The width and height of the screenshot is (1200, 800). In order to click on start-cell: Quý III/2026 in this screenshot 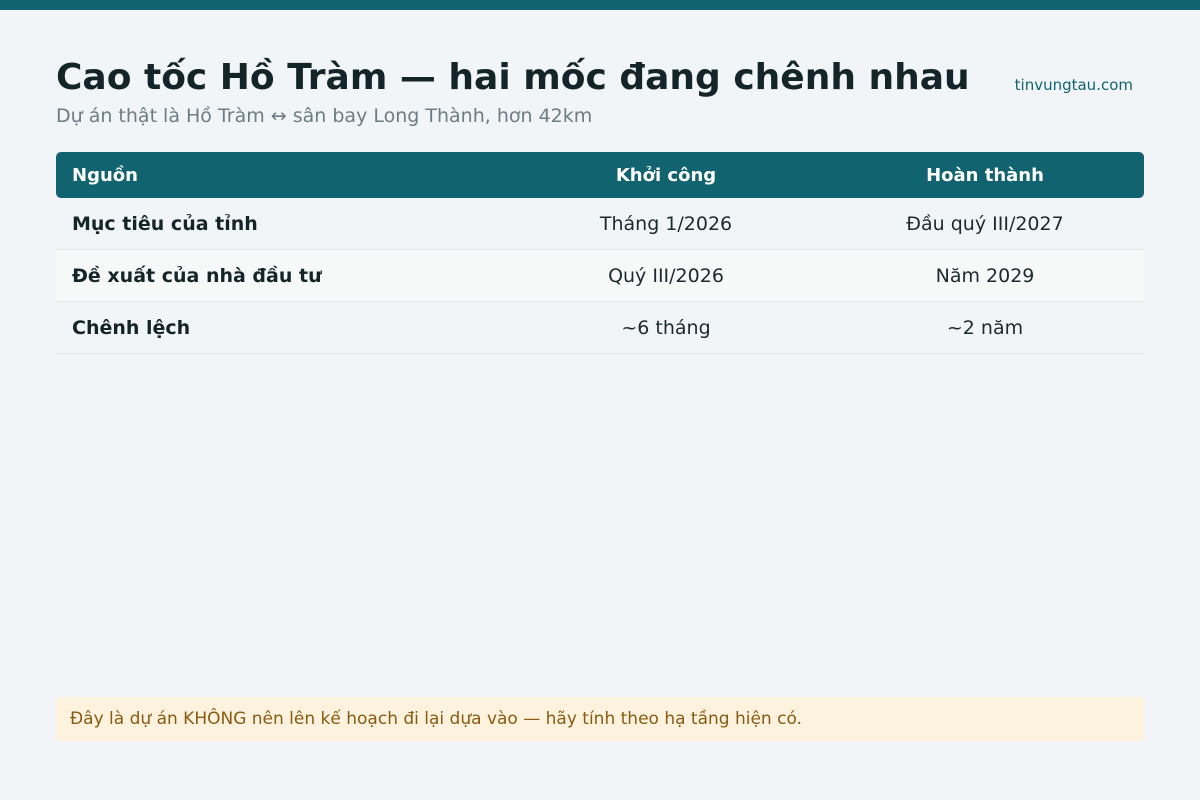, I will do `click(666, 275)`.